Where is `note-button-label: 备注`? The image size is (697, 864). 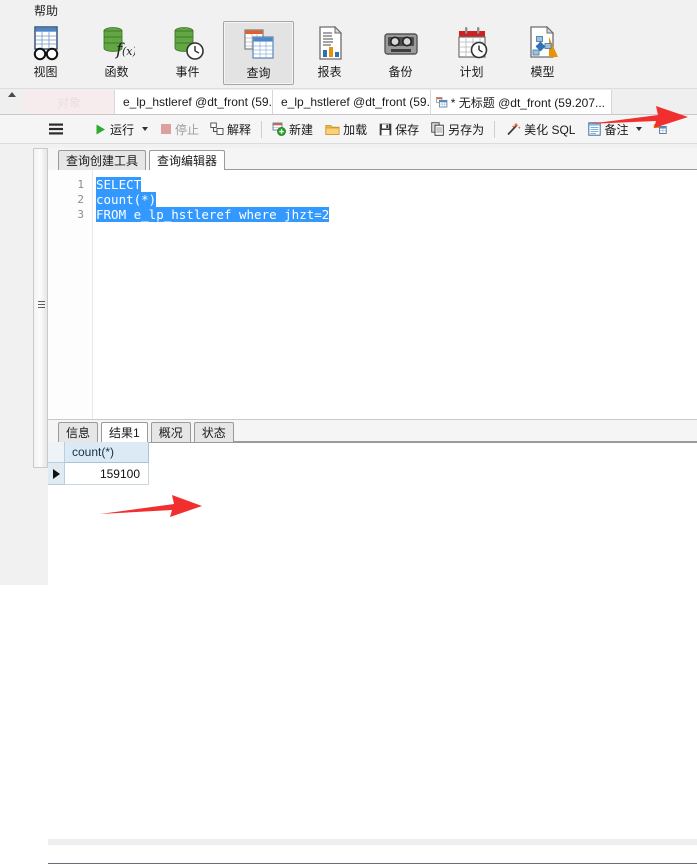
note-button-label: 备注 is located at coordinates (616, 129).